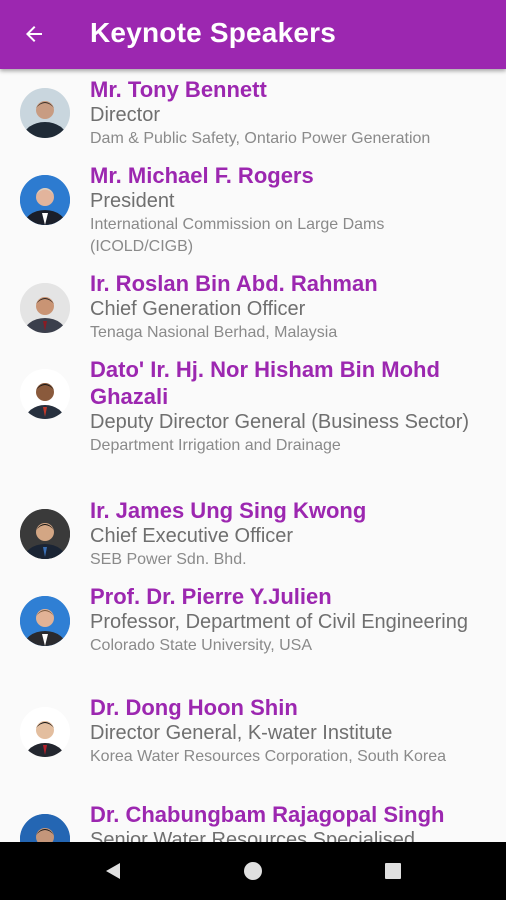 The height and width of the screenshot is (900, 506). I want to click on speaker-name: Mr. Michael F. Rogers, so click(202, 175).